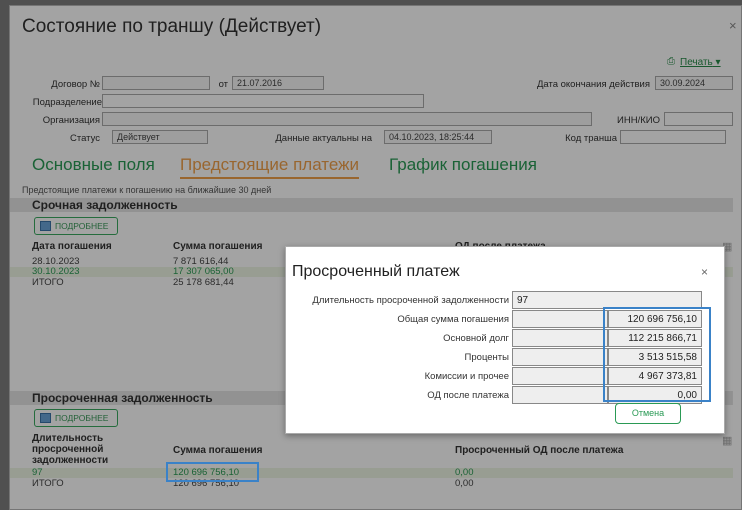  I want to click on actual-date-field: 04.10.2023, 18:25:44, so click(438, 137).